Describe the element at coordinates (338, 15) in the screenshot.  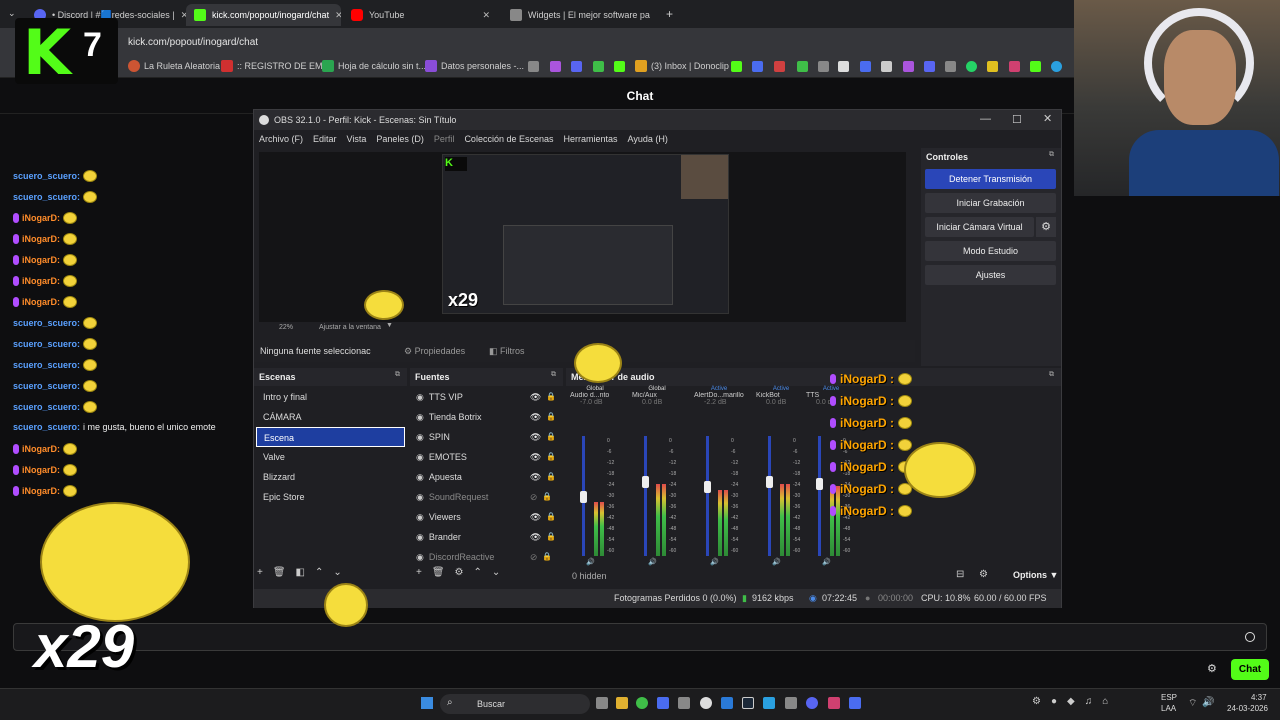
I see `close-icon: ✕` at that location.